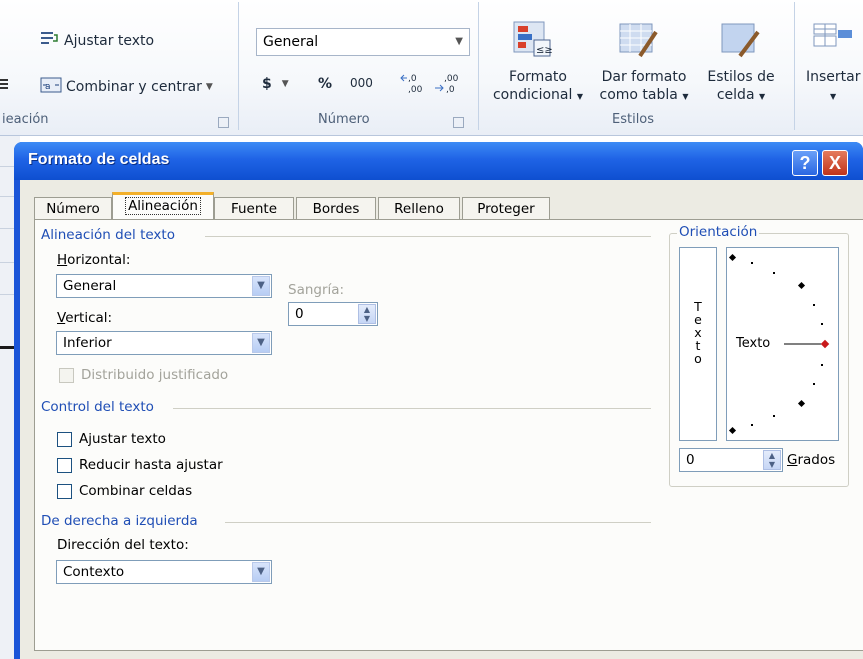 The height and width of the screenshot is (659, 863). Describe the element at coordinates (438, 161) in the screenshot. I see `dialog-titlebar: Formato de celdas ? X` at that location.